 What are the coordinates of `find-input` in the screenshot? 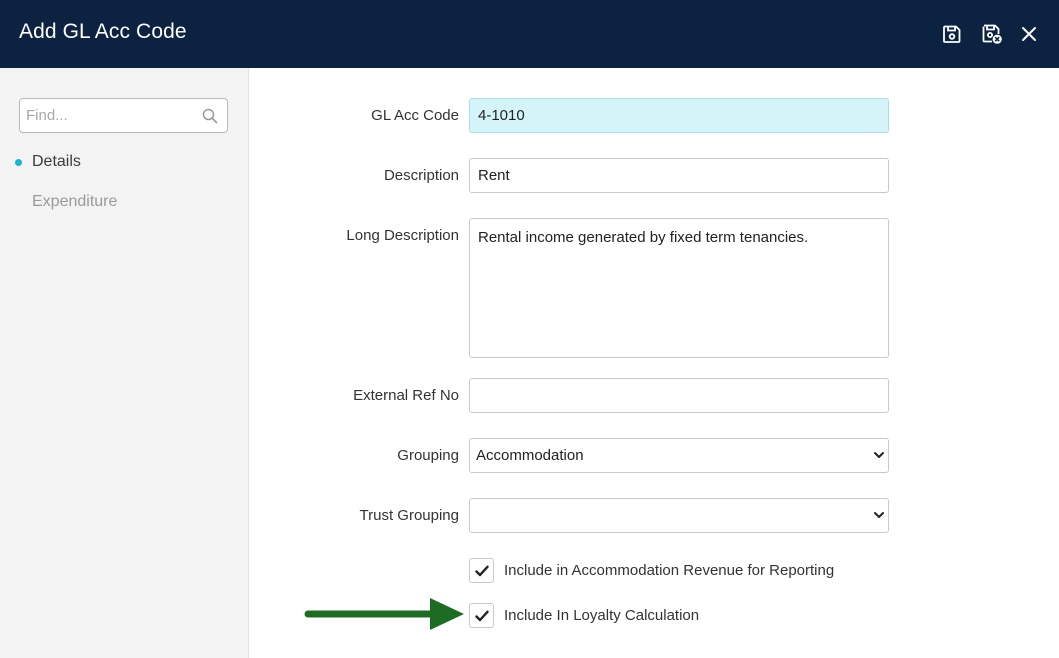 It's located at (110, 115).